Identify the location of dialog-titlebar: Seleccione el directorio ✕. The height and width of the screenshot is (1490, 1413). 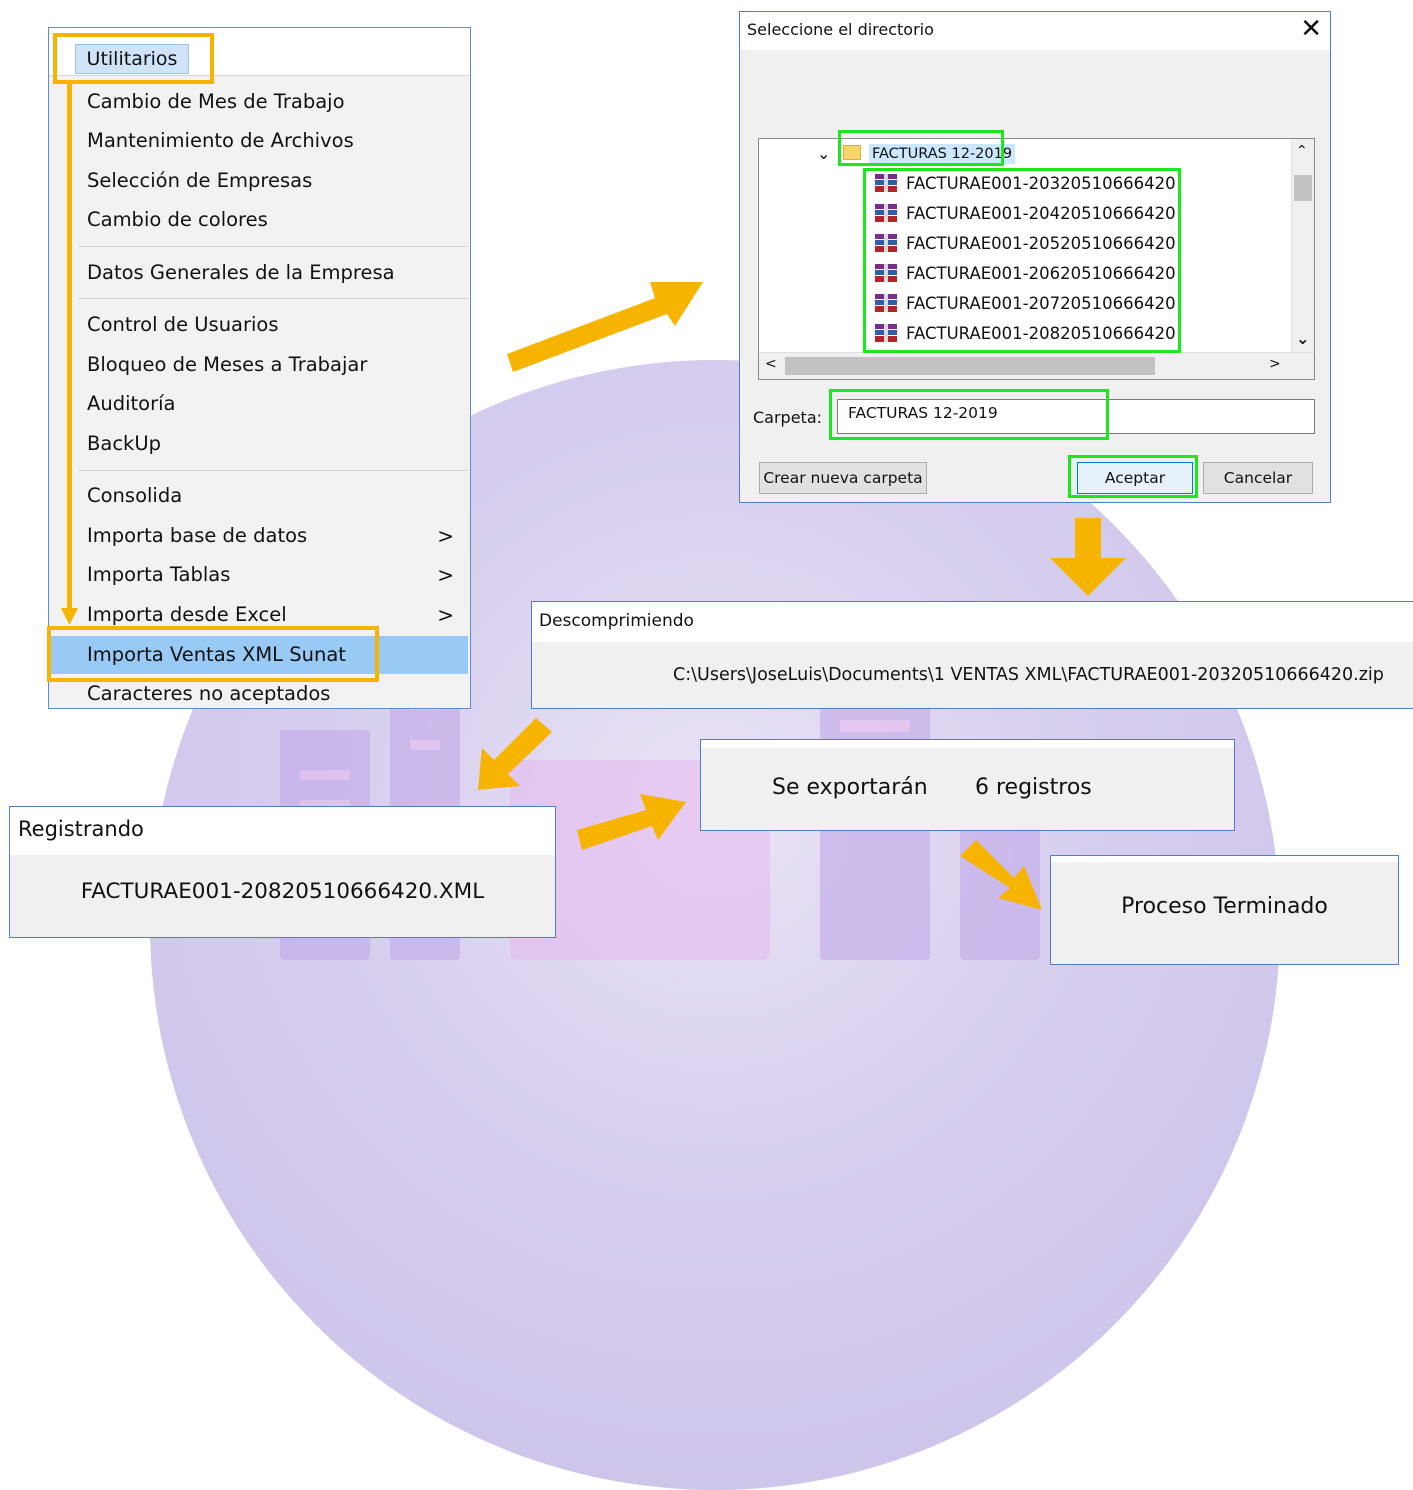
(1035, 31).